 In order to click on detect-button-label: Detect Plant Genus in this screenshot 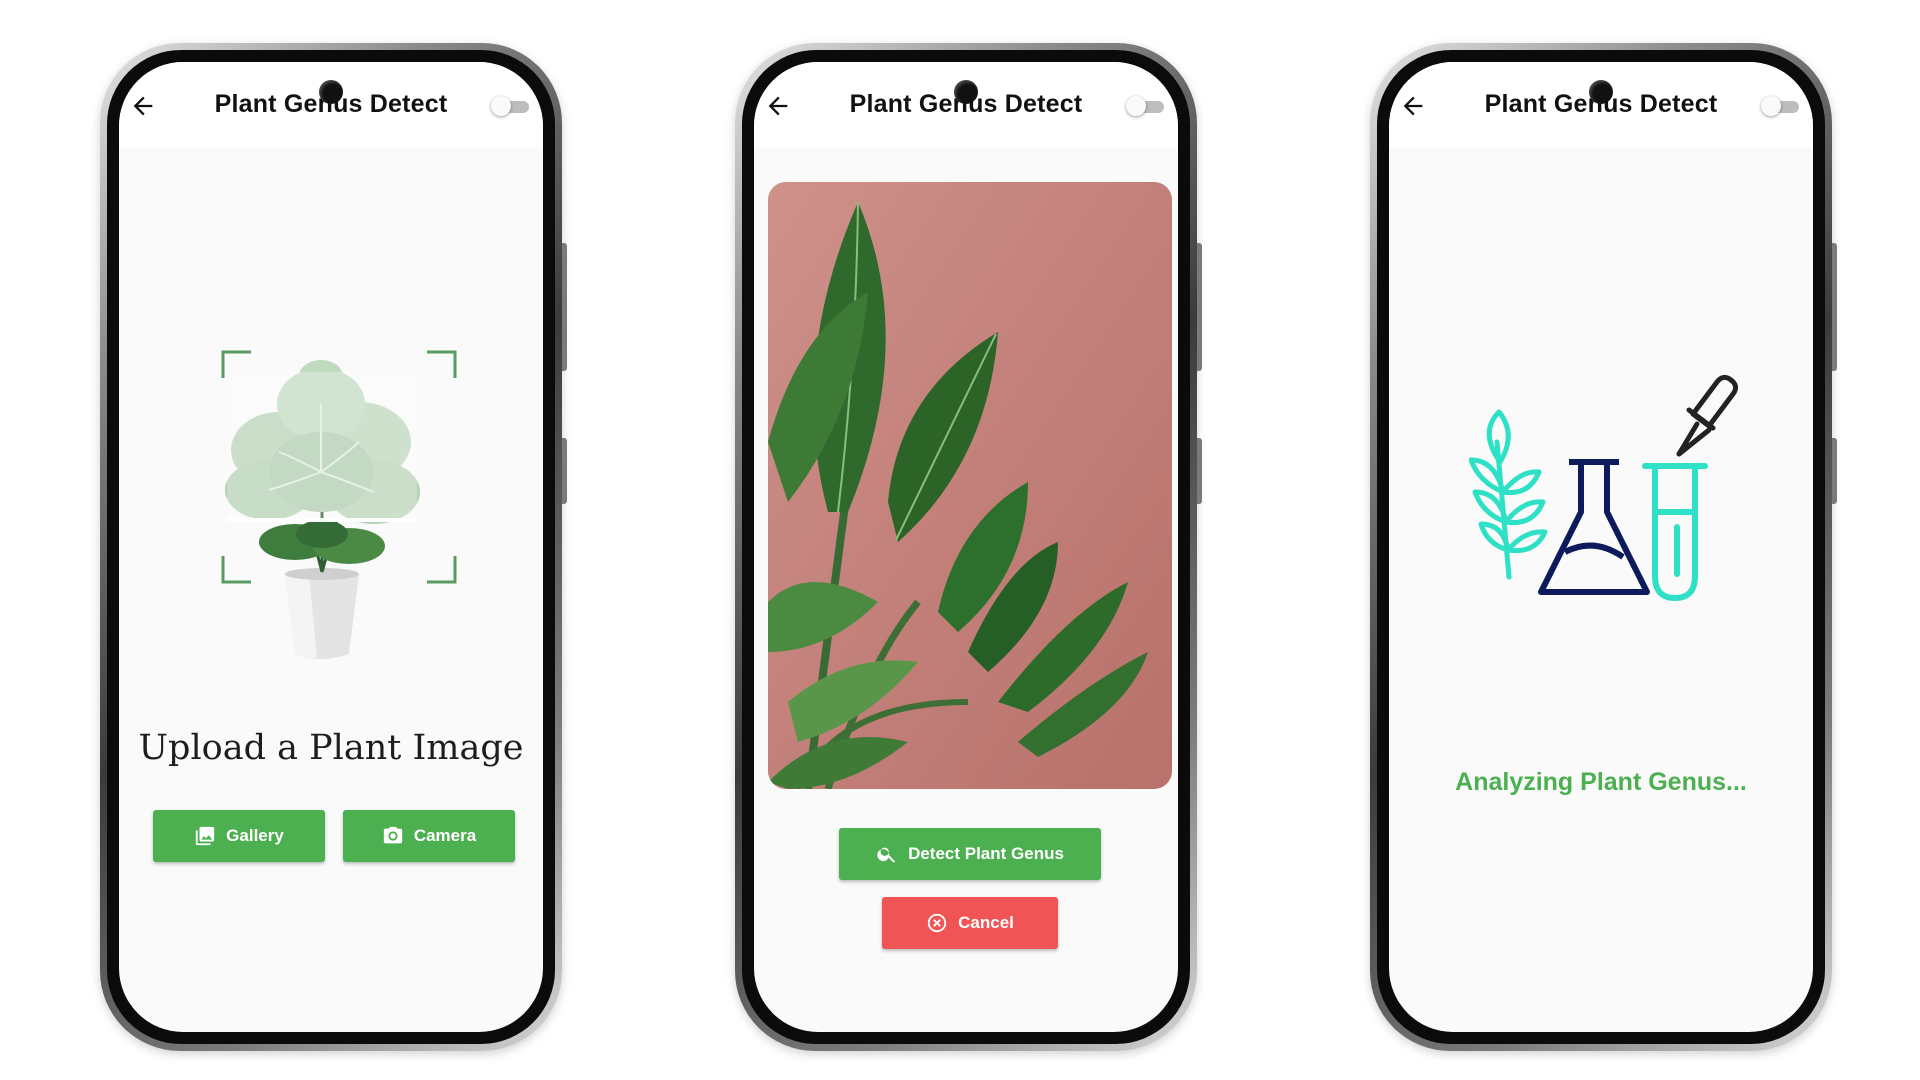, I will do `click(986, 853)`.